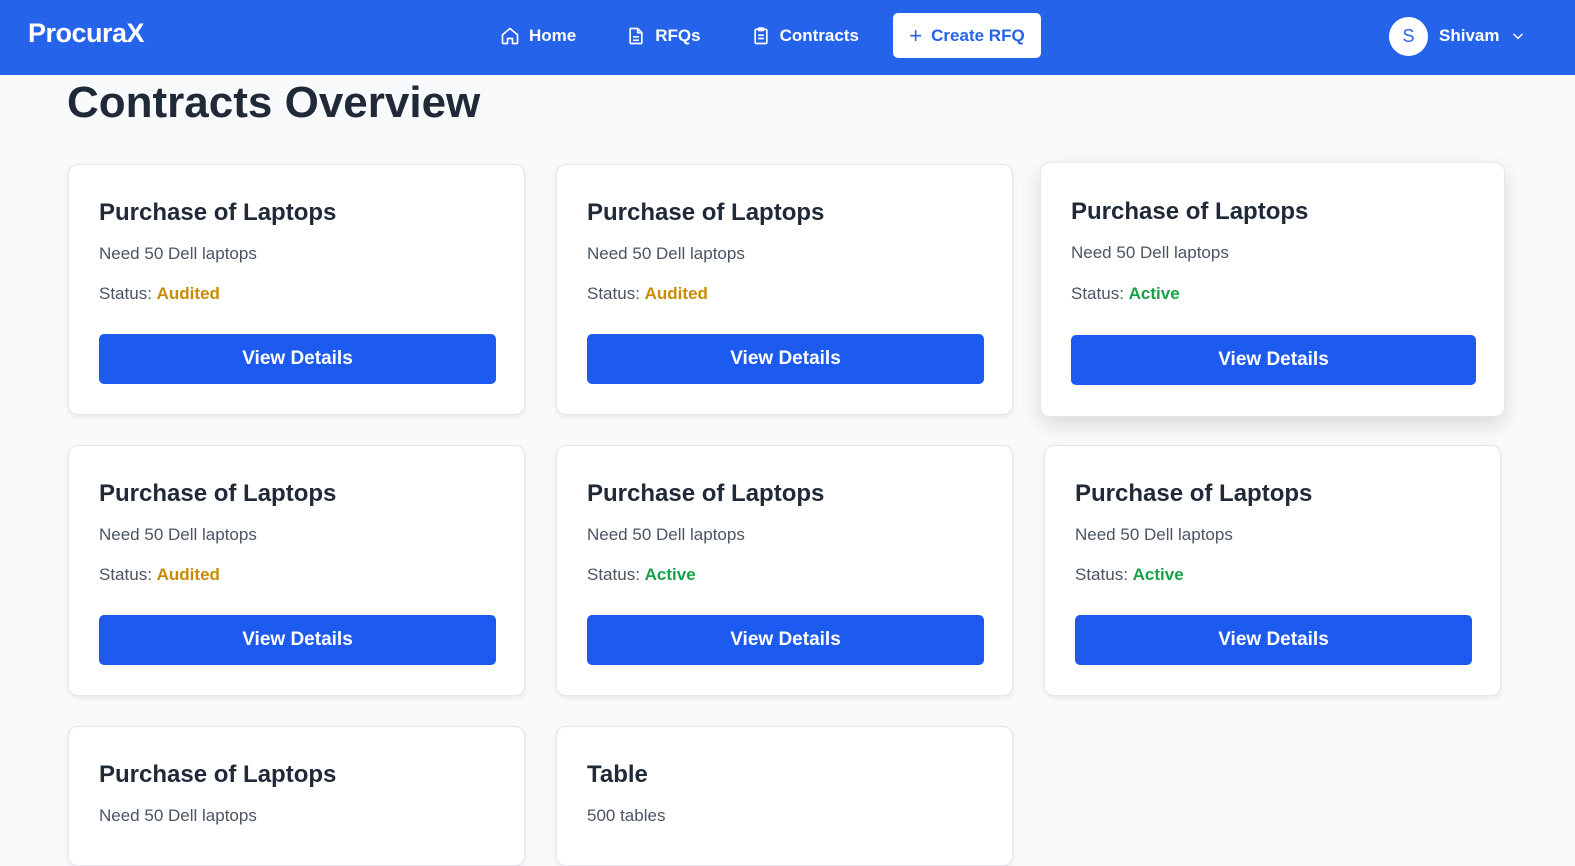 This screenshot has width=1575, height=866. Describe the element at coordinates (978, 35) in the screenshot. I see `create-rfq-label: Create RFQ` at that location.